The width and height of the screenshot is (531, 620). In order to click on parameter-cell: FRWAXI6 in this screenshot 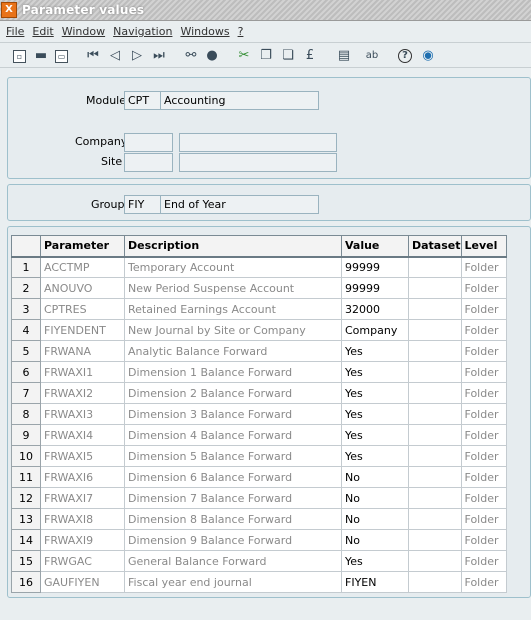, I will do `click(82, 477)`.